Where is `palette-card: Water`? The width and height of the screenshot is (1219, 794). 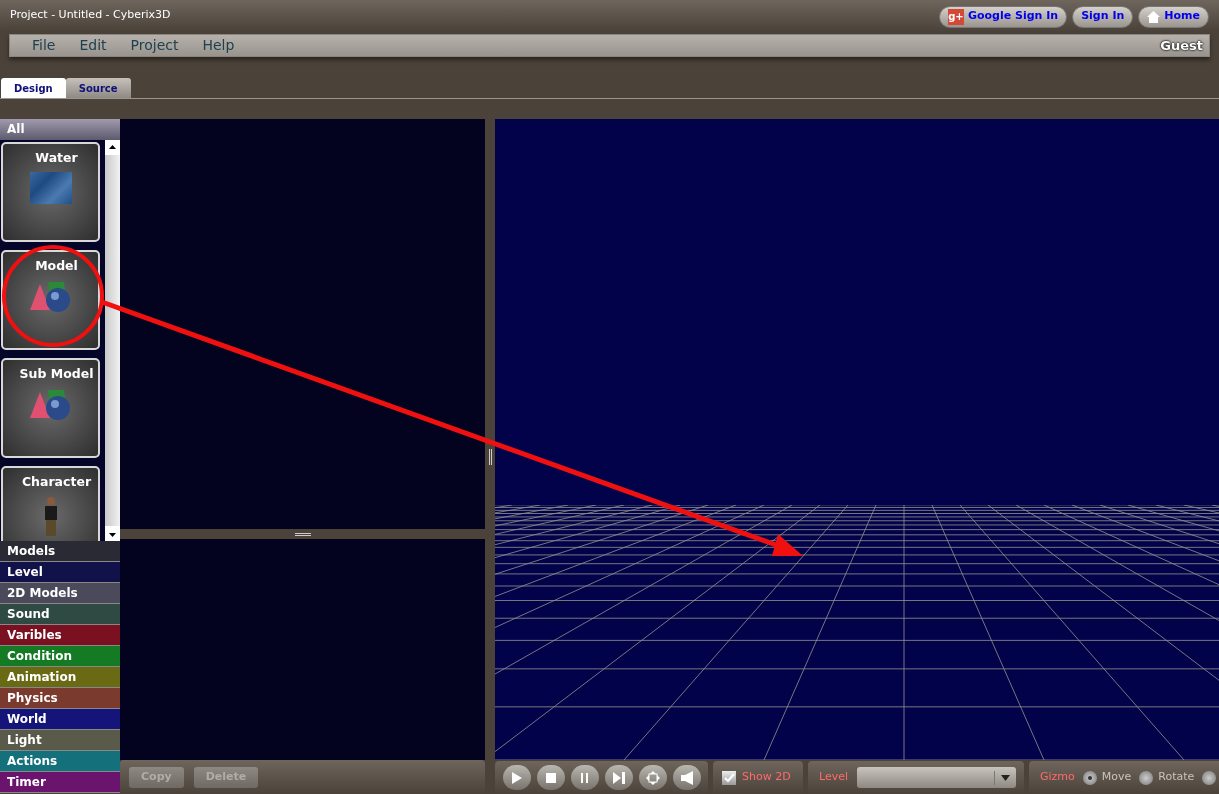
palette-card: Water is located at coordinates (50, 192).